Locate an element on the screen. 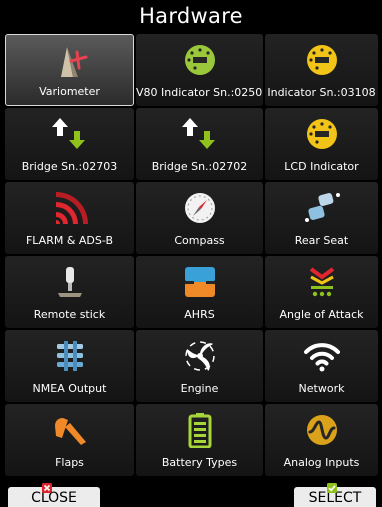 Image resolution: width=382 pixels, height=507 pixels. tile-engine: Engine is located at coordinates (199, 366).